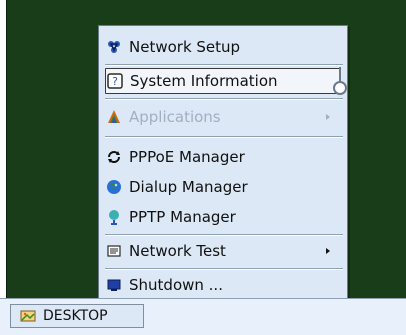 This screenshot has width=406, height=335. What do you see at coordinates (182, 217) in the screenshot?
I see `menu-label-pptp-manager: PPTP Manager` at bounding box center [182, 217].